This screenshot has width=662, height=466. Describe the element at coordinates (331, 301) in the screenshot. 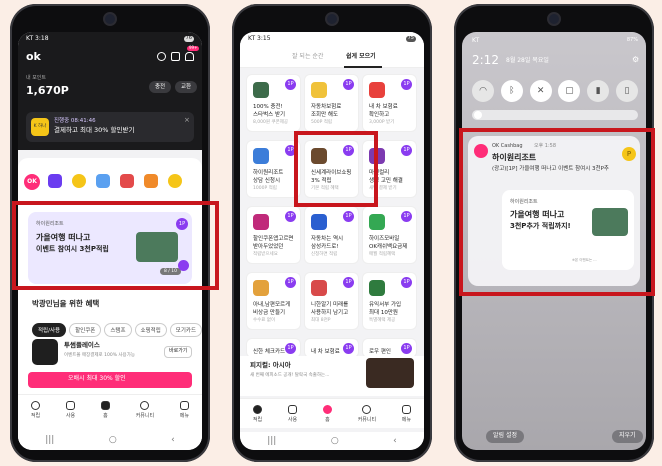

I see `offer-card: 1P 니한알기 미래를 사용하지 남기고 최대 8천P` at that location.